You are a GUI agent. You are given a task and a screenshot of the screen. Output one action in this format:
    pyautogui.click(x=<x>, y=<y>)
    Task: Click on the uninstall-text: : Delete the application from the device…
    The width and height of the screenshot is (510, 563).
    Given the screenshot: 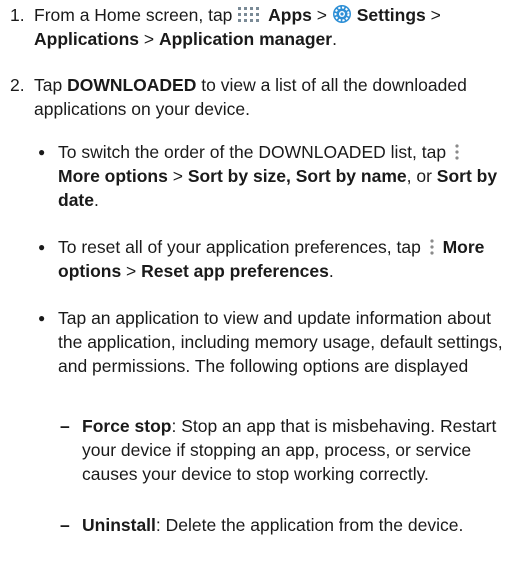 What is the action you would take?
    pyautogui.click(x=309, y=525)
    